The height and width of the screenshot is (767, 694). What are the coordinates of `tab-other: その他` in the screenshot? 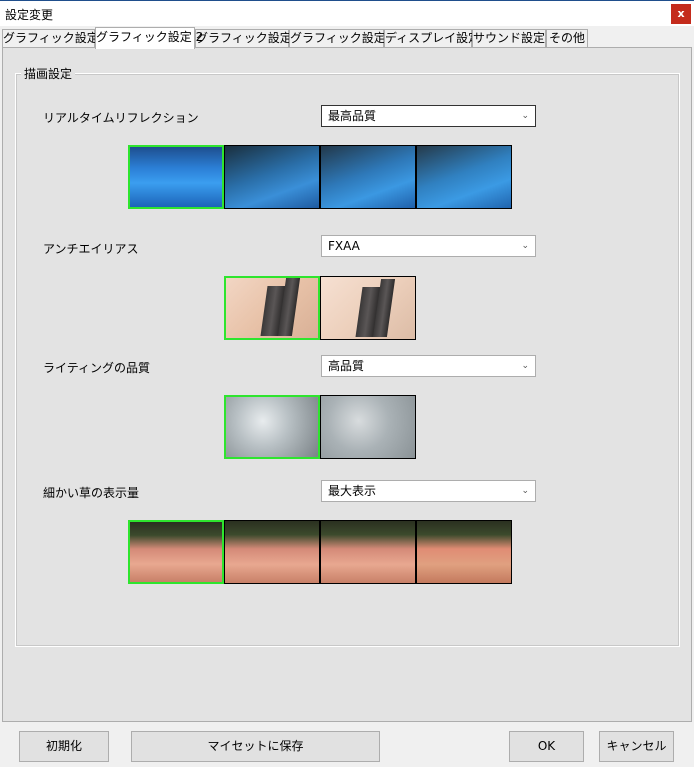 It's located at (567, 38).